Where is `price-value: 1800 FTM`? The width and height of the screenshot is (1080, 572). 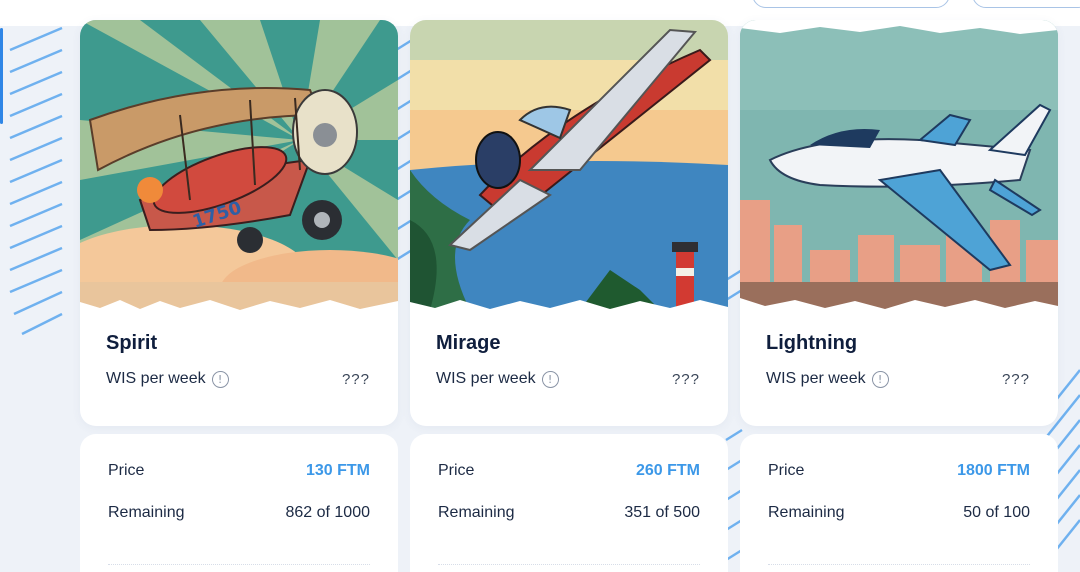
price-value: 1800 FTM is located at coordinates (993, 470).